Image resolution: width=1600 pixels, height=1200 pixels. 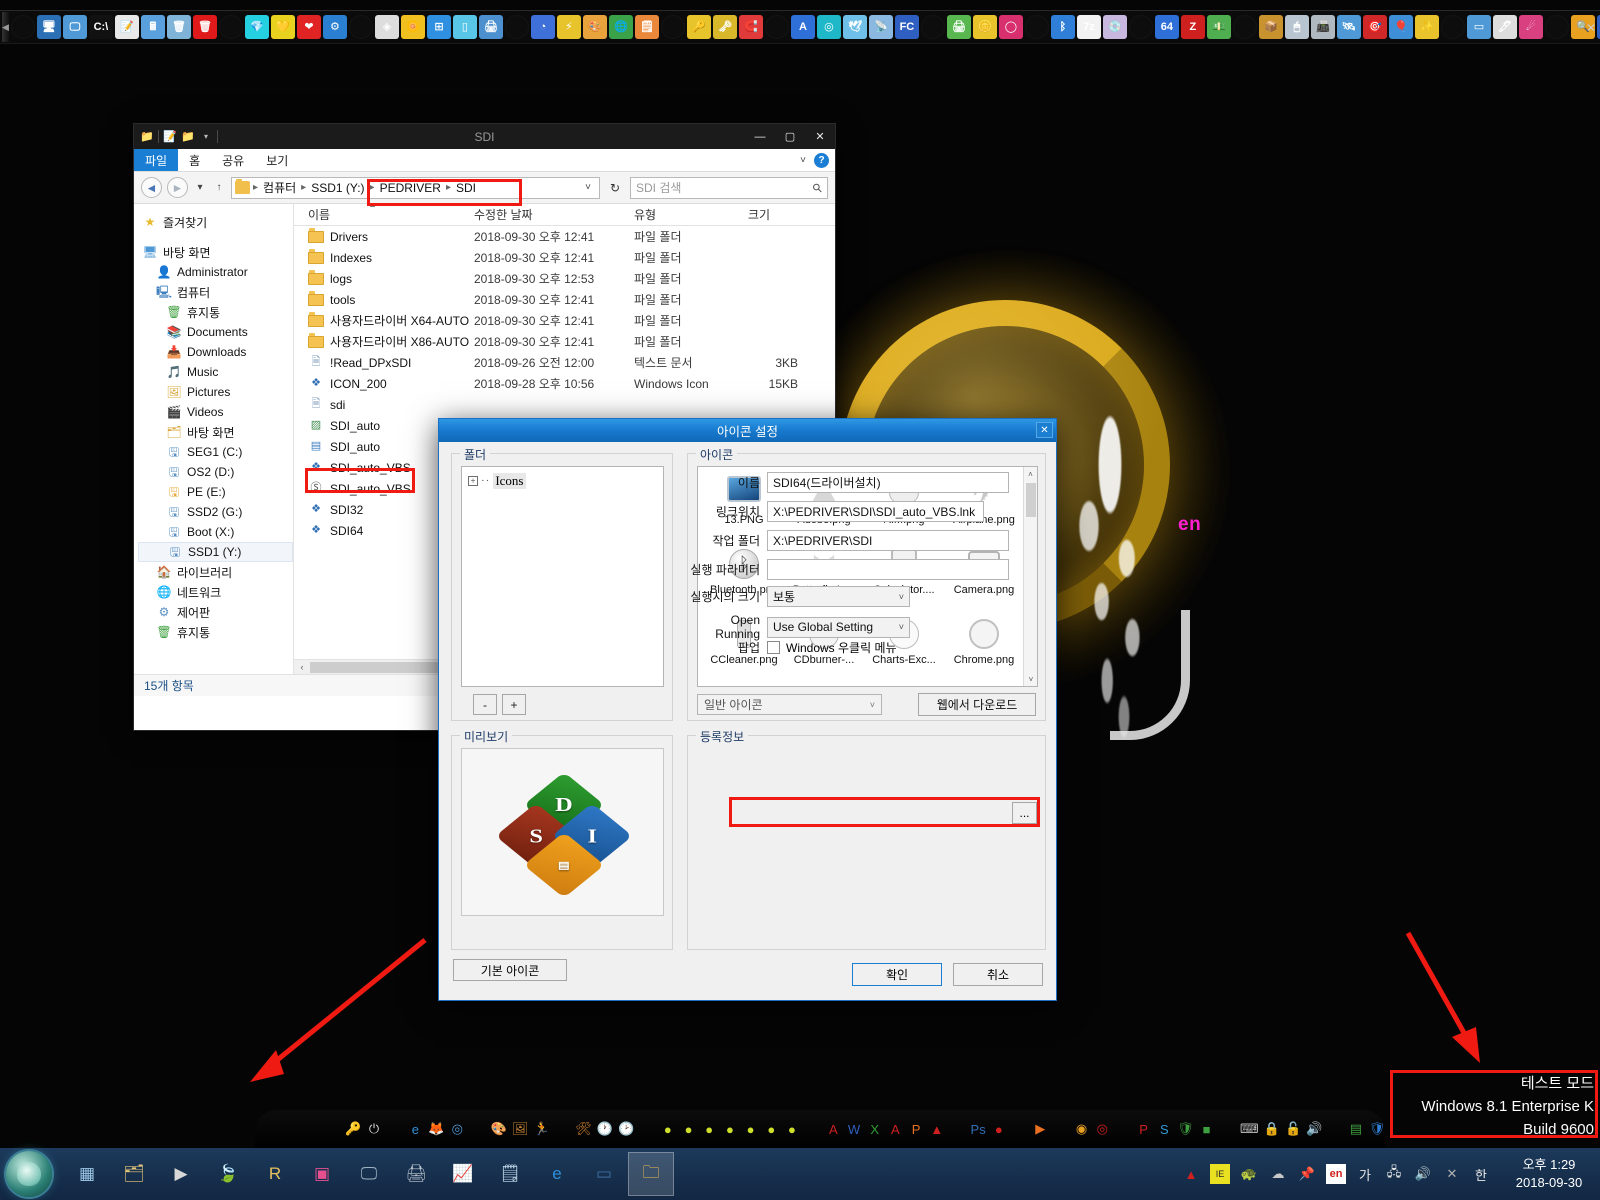 What do you see at coordinates (820, 136) in the screenshot?
I see `close-button: ✕` at bounding box center [820, 136].